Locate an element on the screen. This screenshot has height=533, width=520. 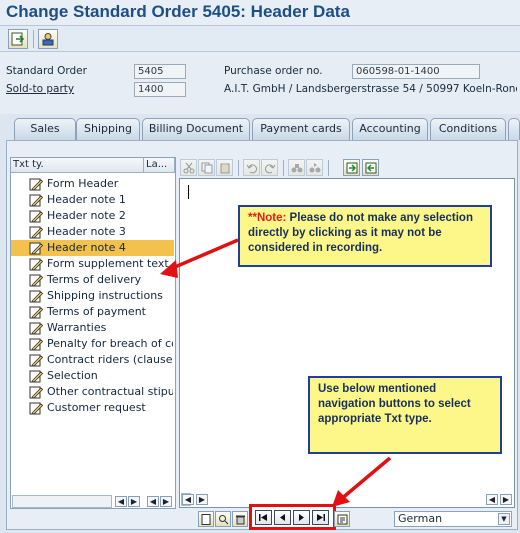
next-text-type-button is located at coordinates (301, 517).